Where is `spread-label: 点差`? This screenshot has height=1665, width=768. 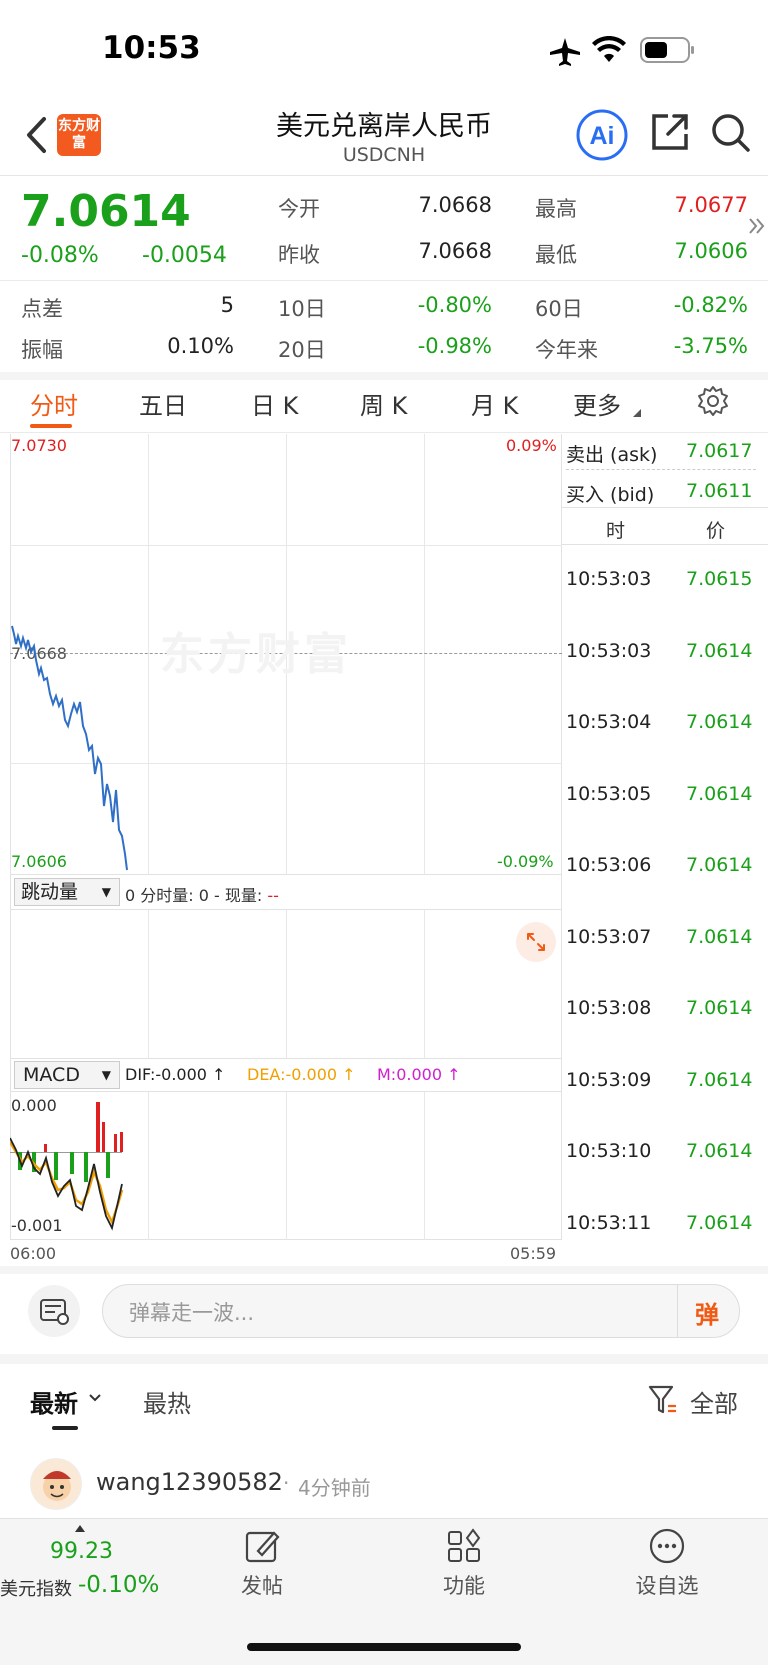
spread-label: 点差 is located at coordinates (42, 309).